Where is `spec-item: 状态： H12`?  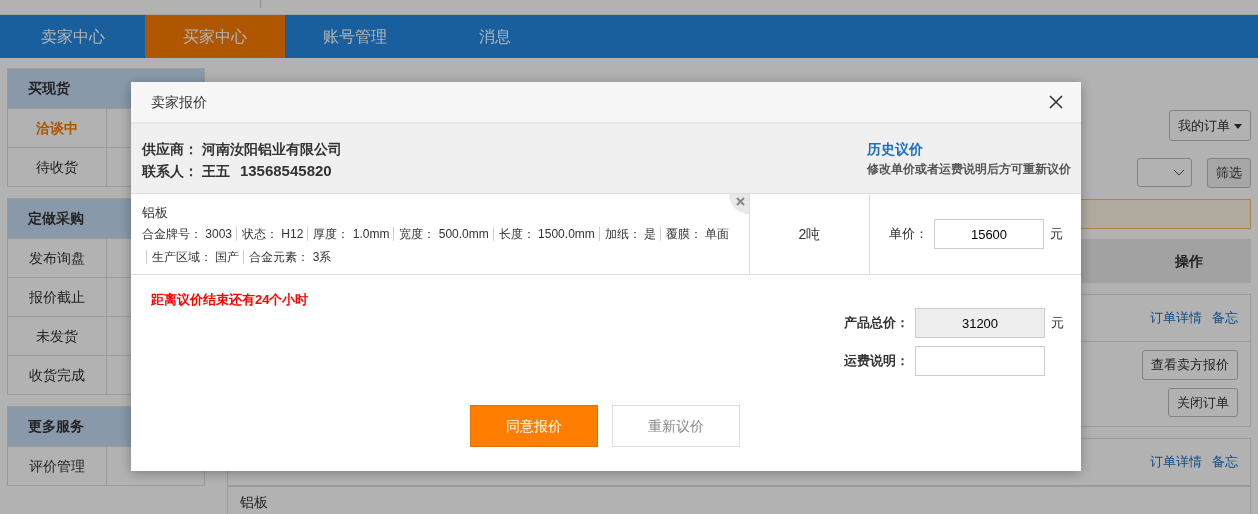 spec-item: 状态： H12 is located at coordinates (270, 234).